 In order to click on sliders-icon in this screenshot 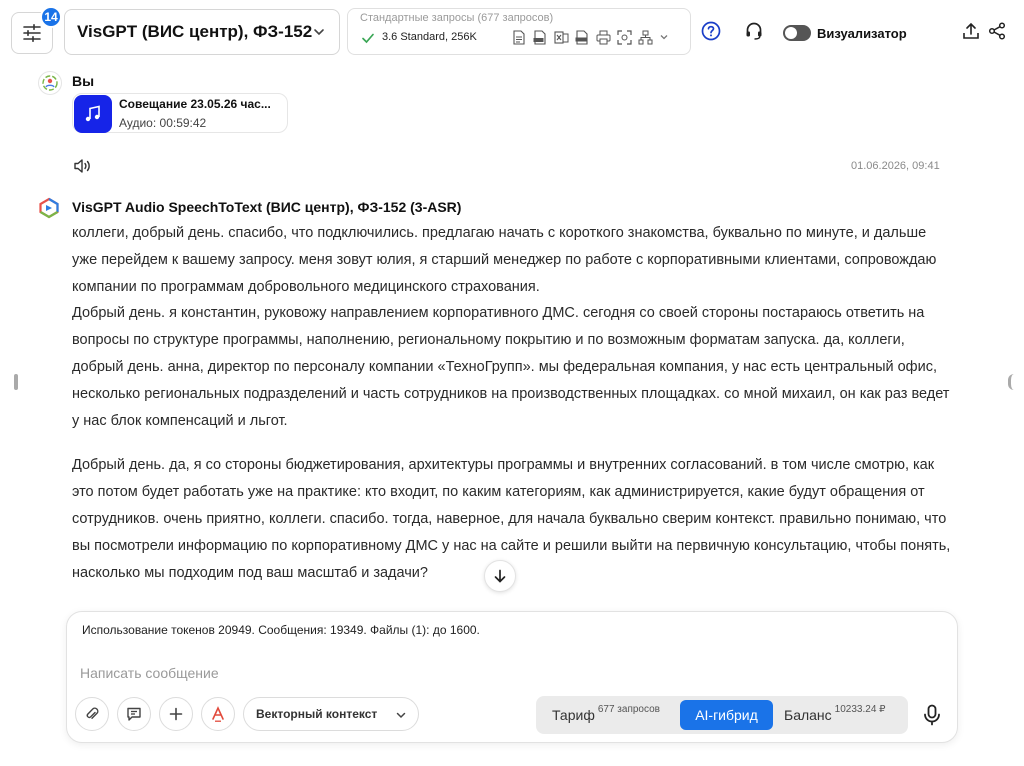, I will do `click(32, 33)`.